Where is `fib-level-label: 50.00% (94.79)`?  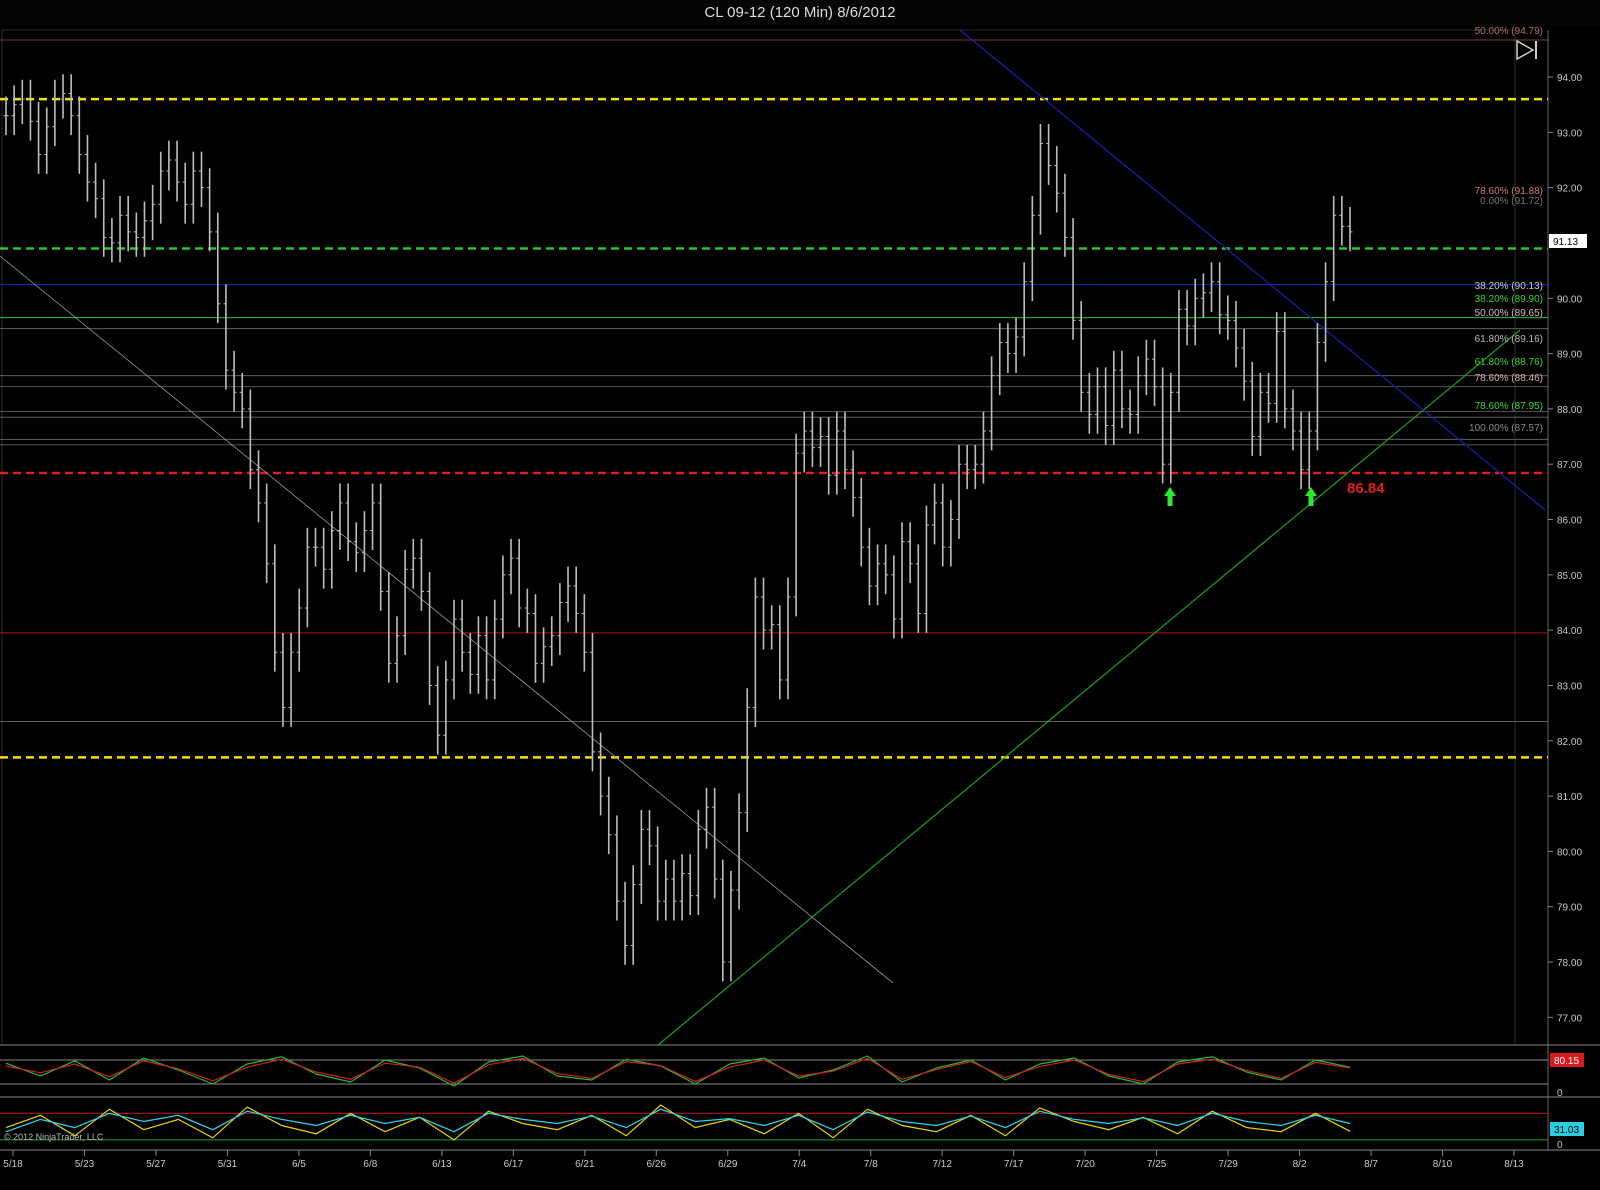 fib-level-label: 50.00% (94.79) is located at coordinates (1509, 31).